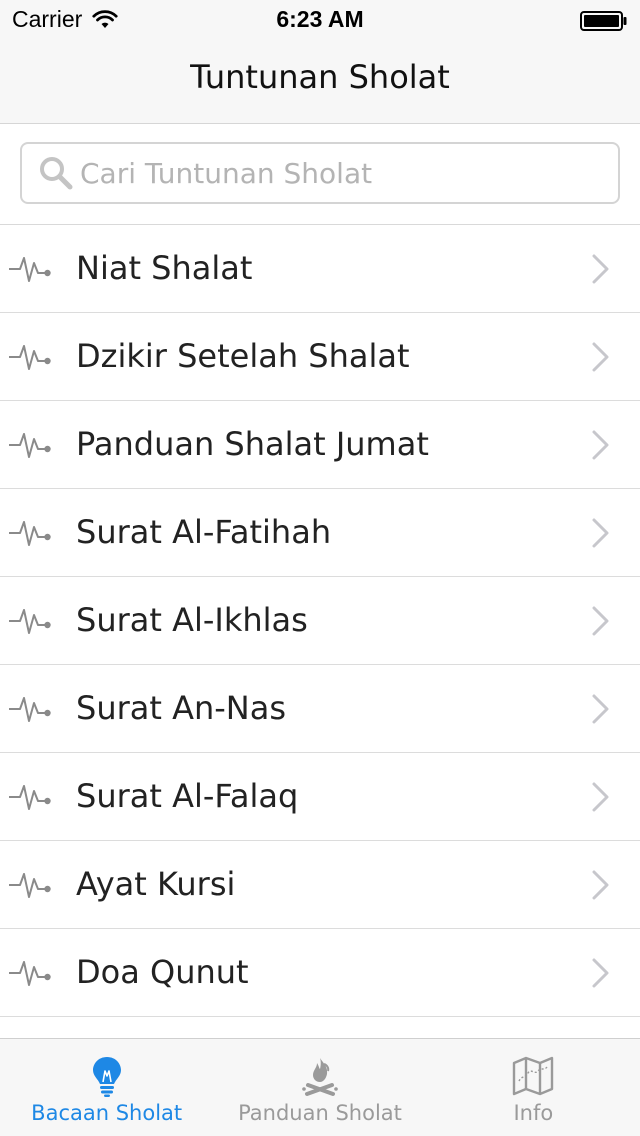 This screenshot has height=1136, width=640. I want to click on list-item-label: Surat An-Nas, so click(181, 708).